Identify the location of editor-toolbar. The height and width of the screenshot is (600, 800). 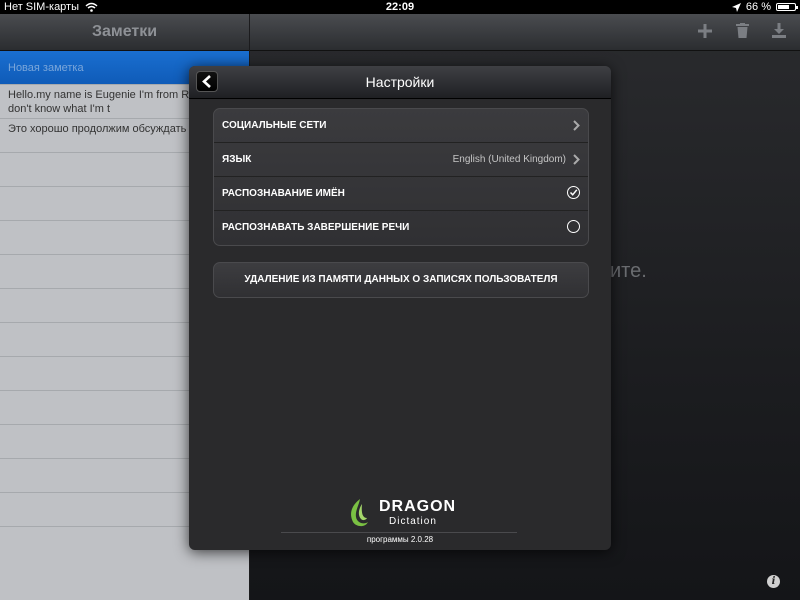
(525, 32).